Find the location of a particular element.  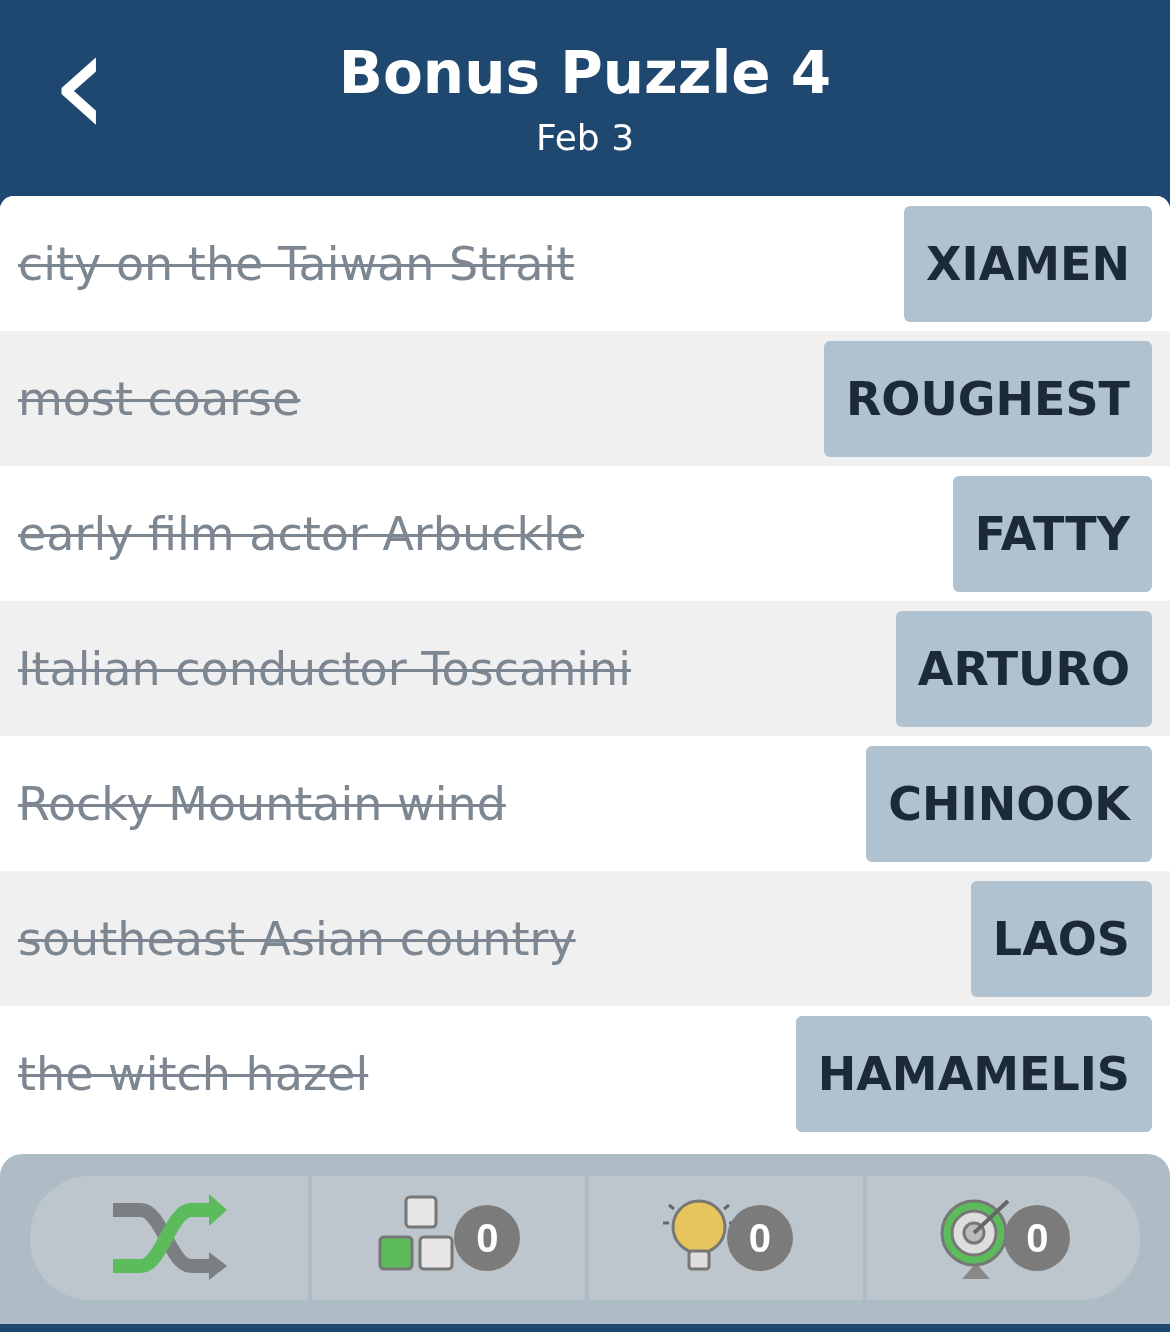

answer-tile: CHINOOK is located at coordinates (1009, 803).